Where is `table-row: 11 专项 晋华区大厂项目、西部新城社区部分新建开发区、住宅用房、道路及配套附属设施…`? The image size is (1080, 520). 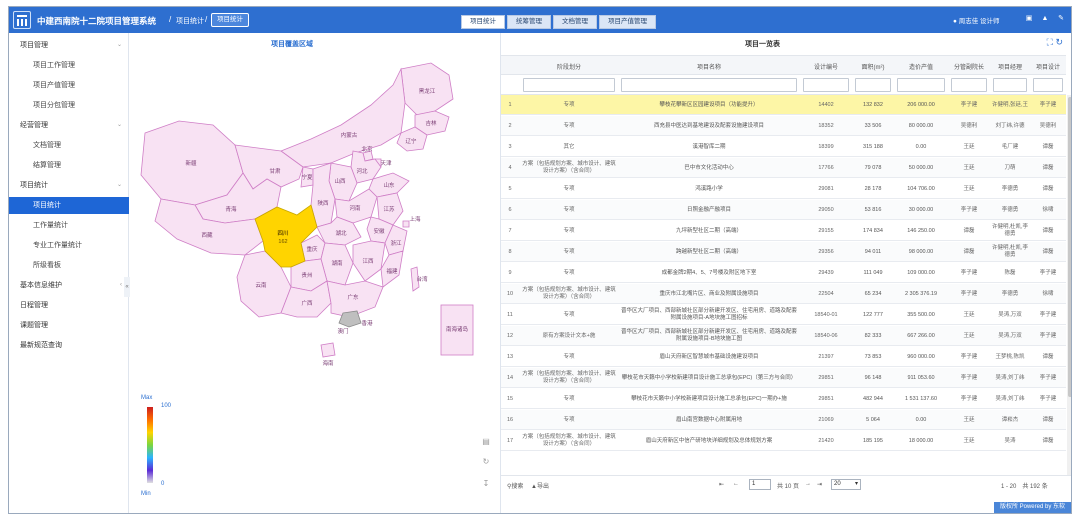
table-row: 11 专项 晋华区大厂项目、西部新城社区部分新建开发区、住宅用房、道路及配套附属设施… is located at coordinates (783, 315).